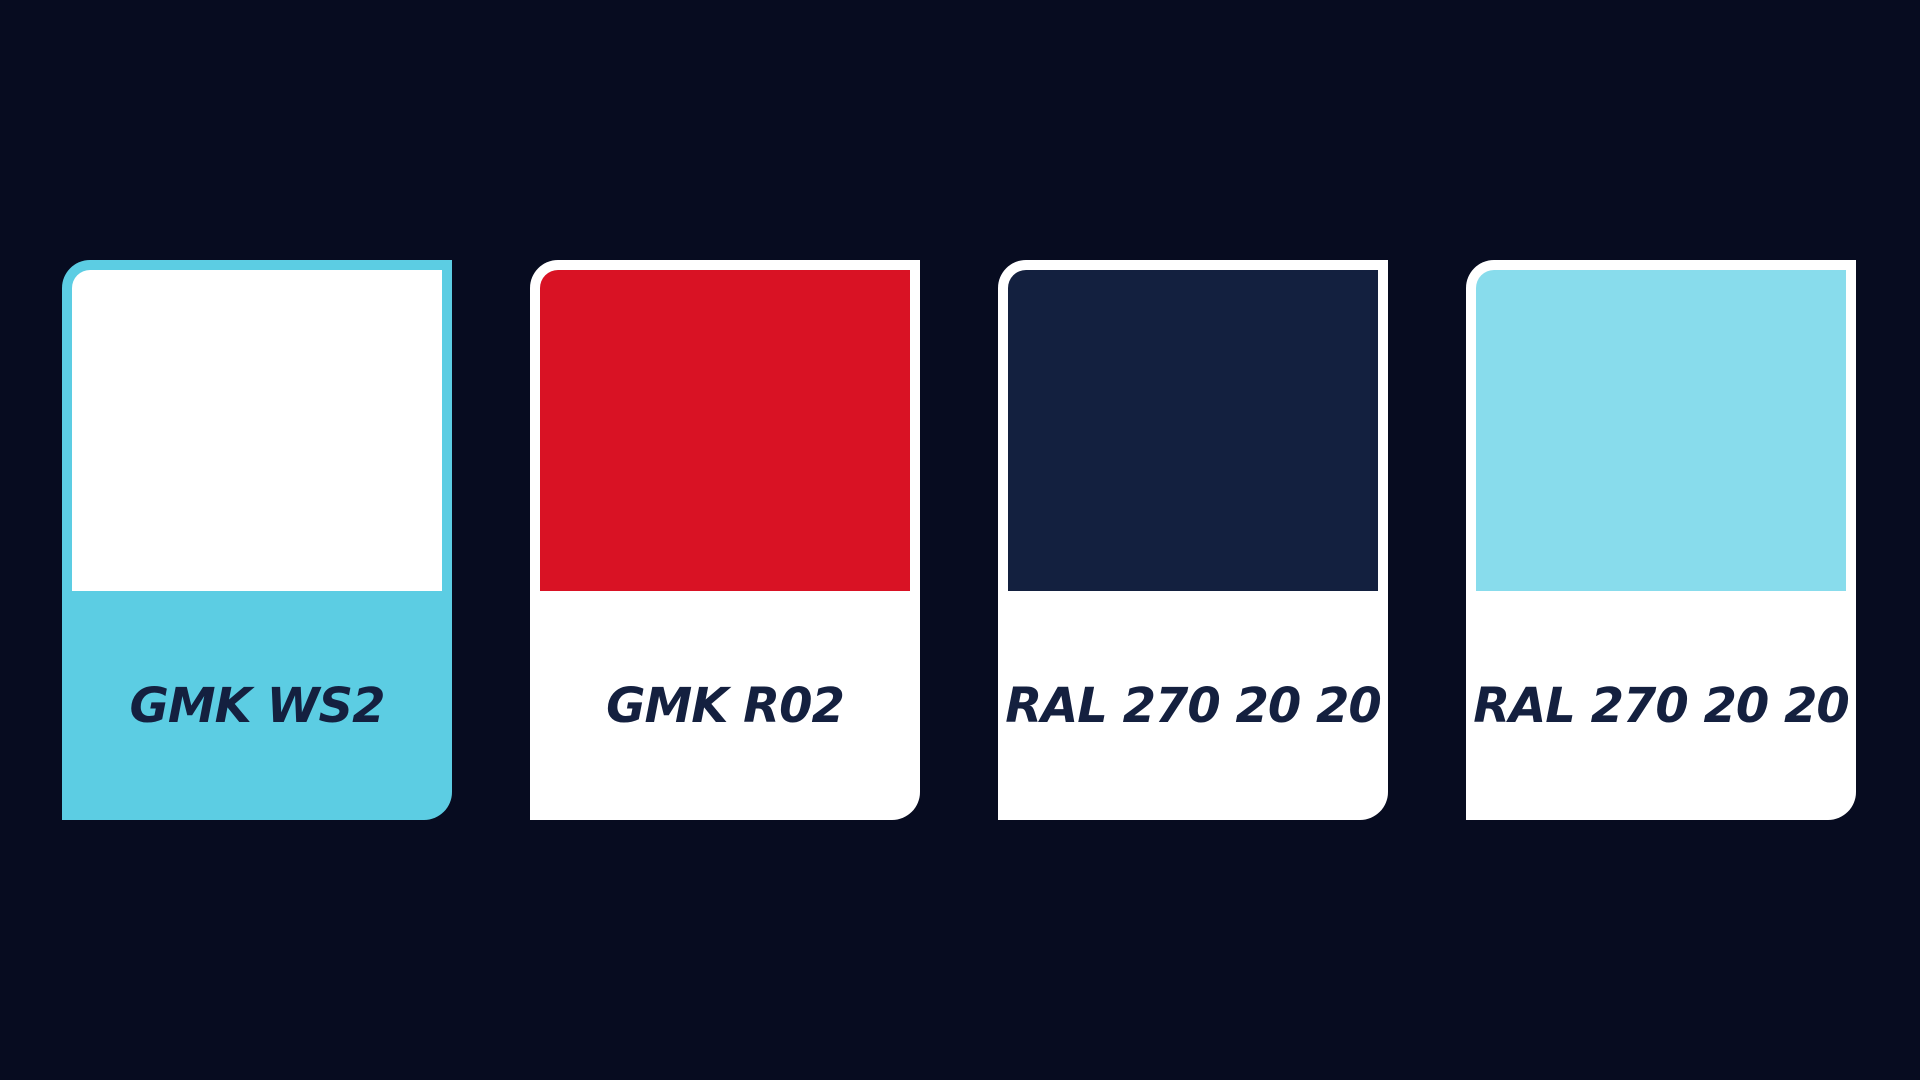  Describe the element at coordinates (725, 705) in the screenshot. I see `swatch-label: GMK R02` at that location.